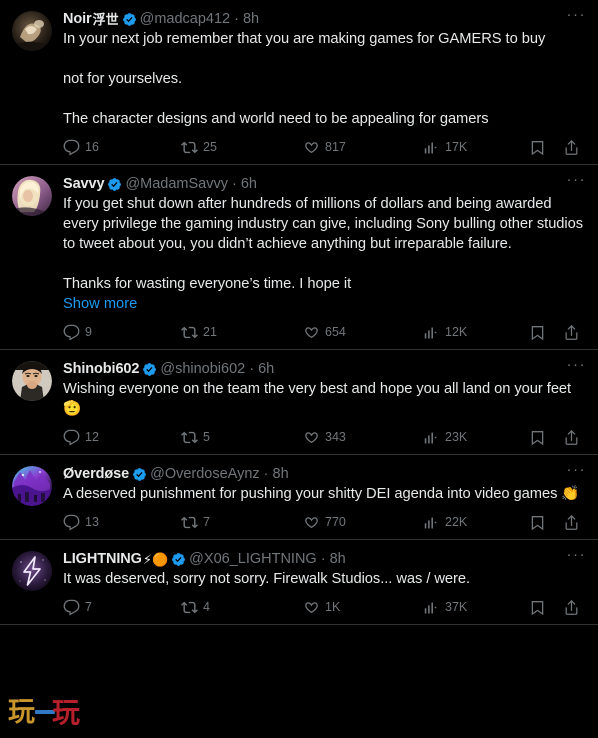 The image size is (598, 738). What do you see at coordinates (206, 437) in the screenshot?
I see `retweet-count: 5` at bounding box center [206, 437].